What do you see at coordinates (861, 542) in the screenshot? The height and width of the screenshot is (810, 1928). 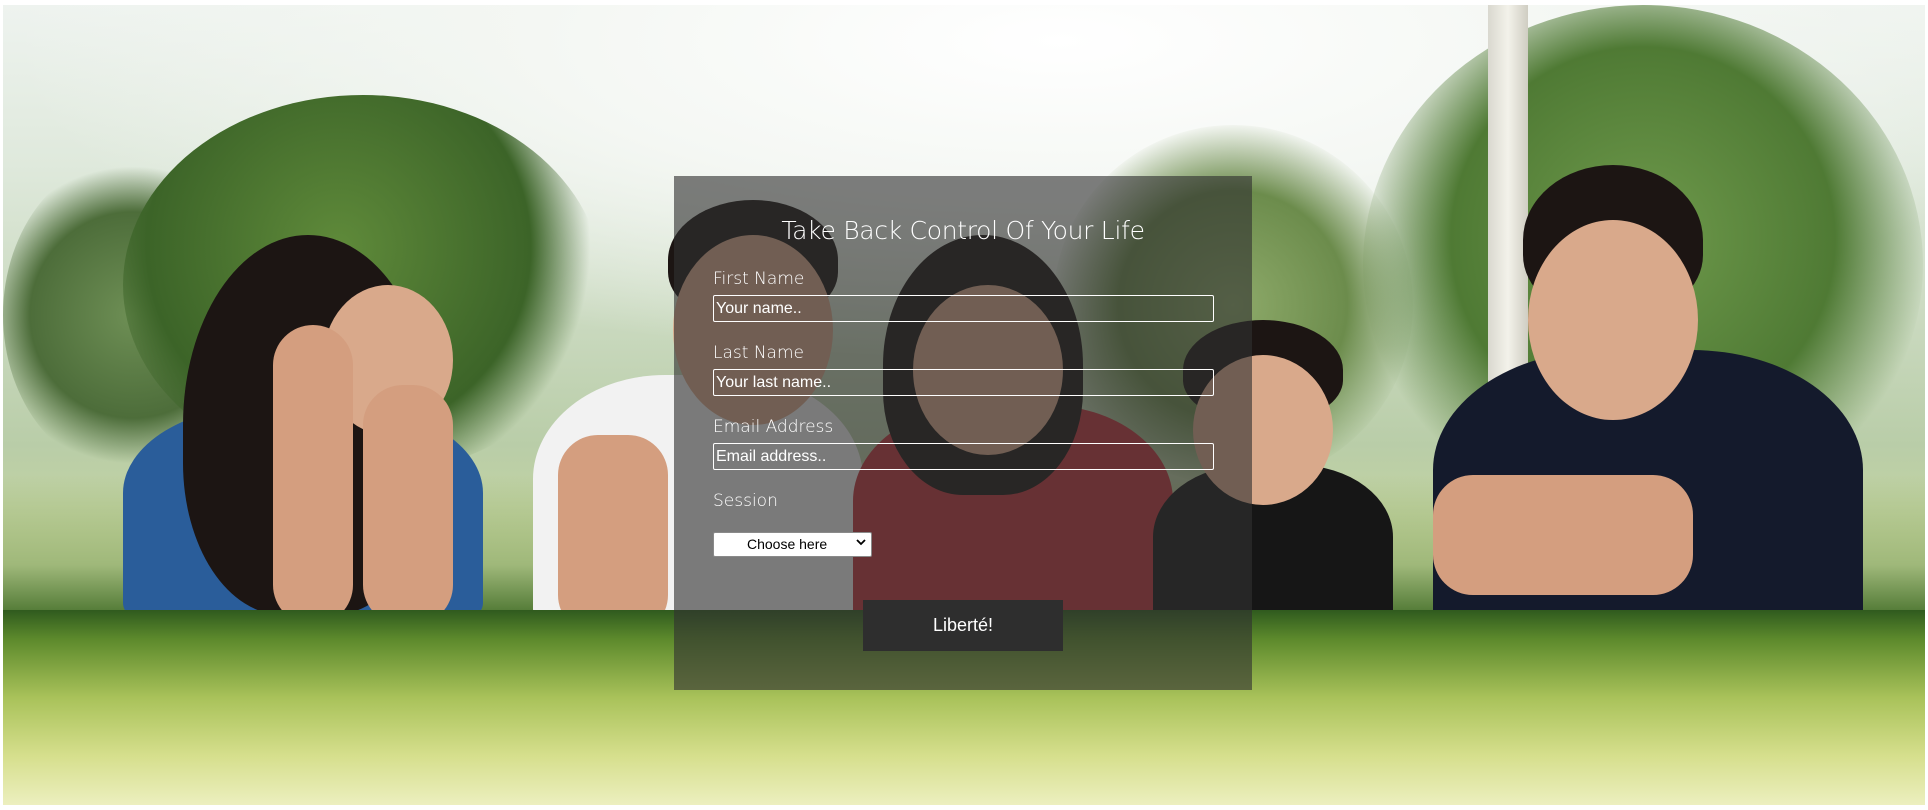 I see `chevron-down-icon` at bounding box center [861, 542].